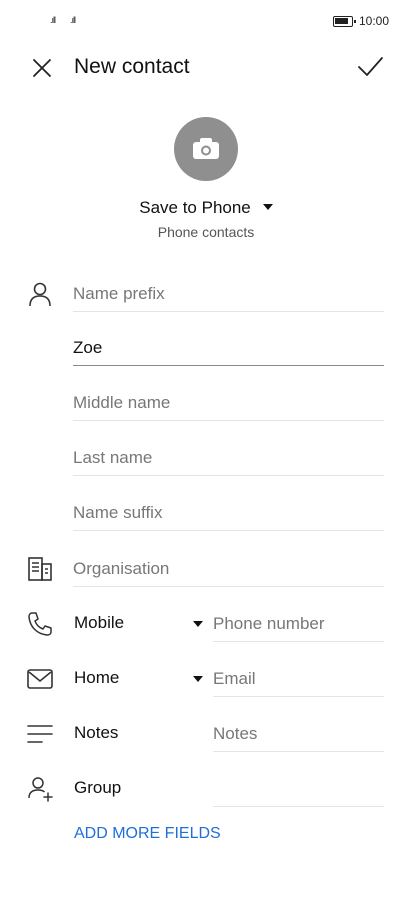  I want to click on camera-icon, so click(206, 148).